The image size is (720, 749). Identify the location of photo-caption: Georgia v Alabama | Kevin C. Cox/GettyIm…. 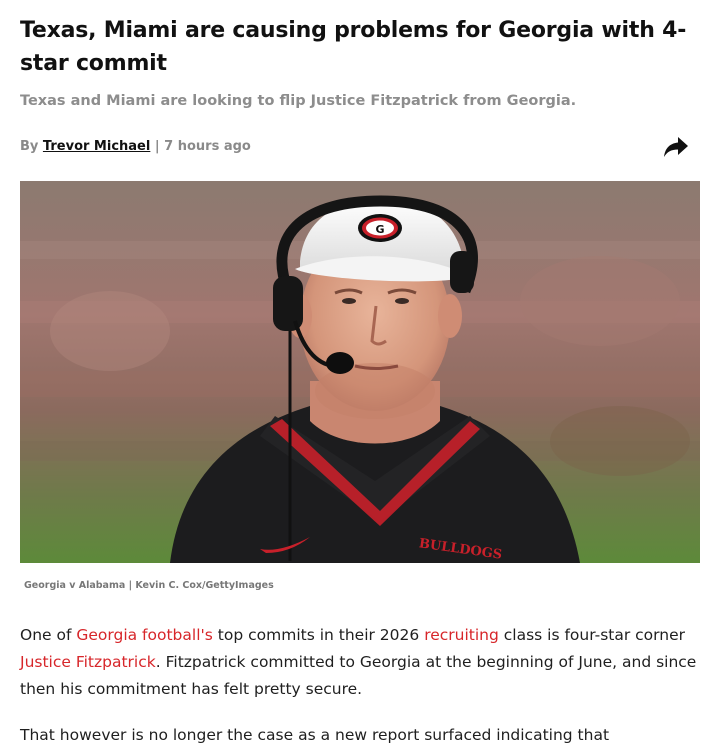
(149, 585).